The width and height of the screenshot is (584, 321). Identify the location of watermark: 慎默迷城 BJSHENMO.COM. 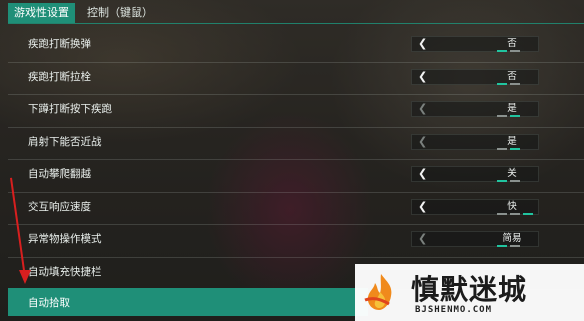
(469, 292).